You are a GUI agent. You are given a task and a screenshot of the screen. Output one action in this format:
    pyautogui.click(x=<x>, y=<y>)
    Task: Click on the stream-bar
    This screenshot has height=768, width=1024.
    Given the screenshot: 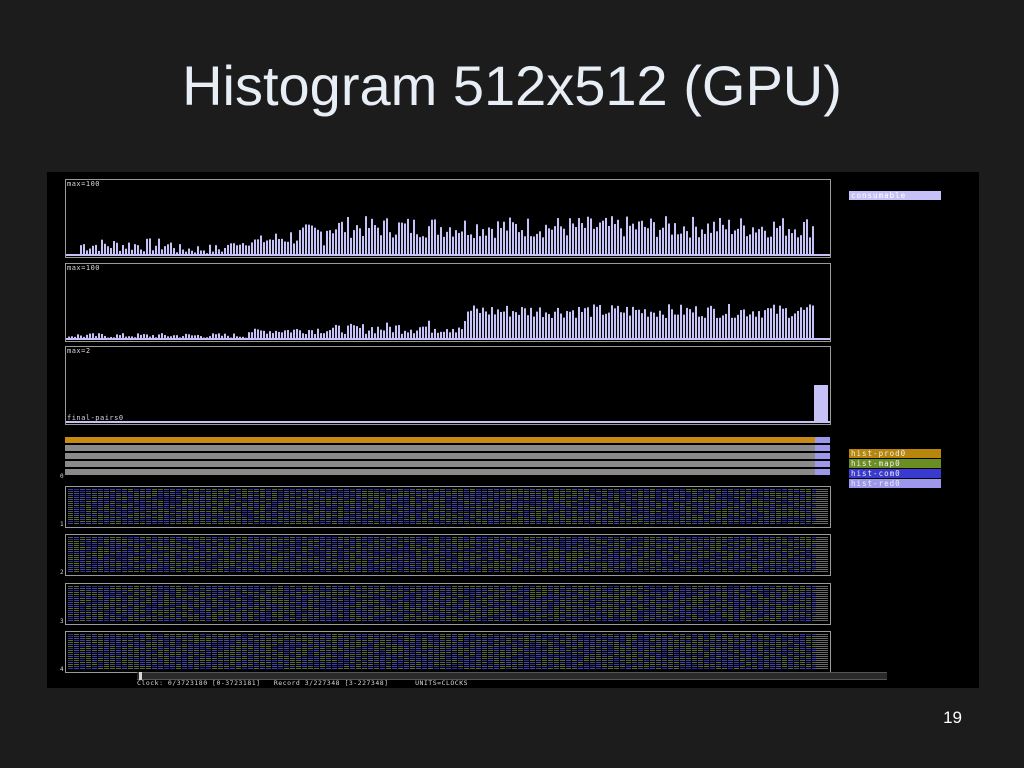 What is the action you would take?
    pyautogui.click(x=440, y=472)
    